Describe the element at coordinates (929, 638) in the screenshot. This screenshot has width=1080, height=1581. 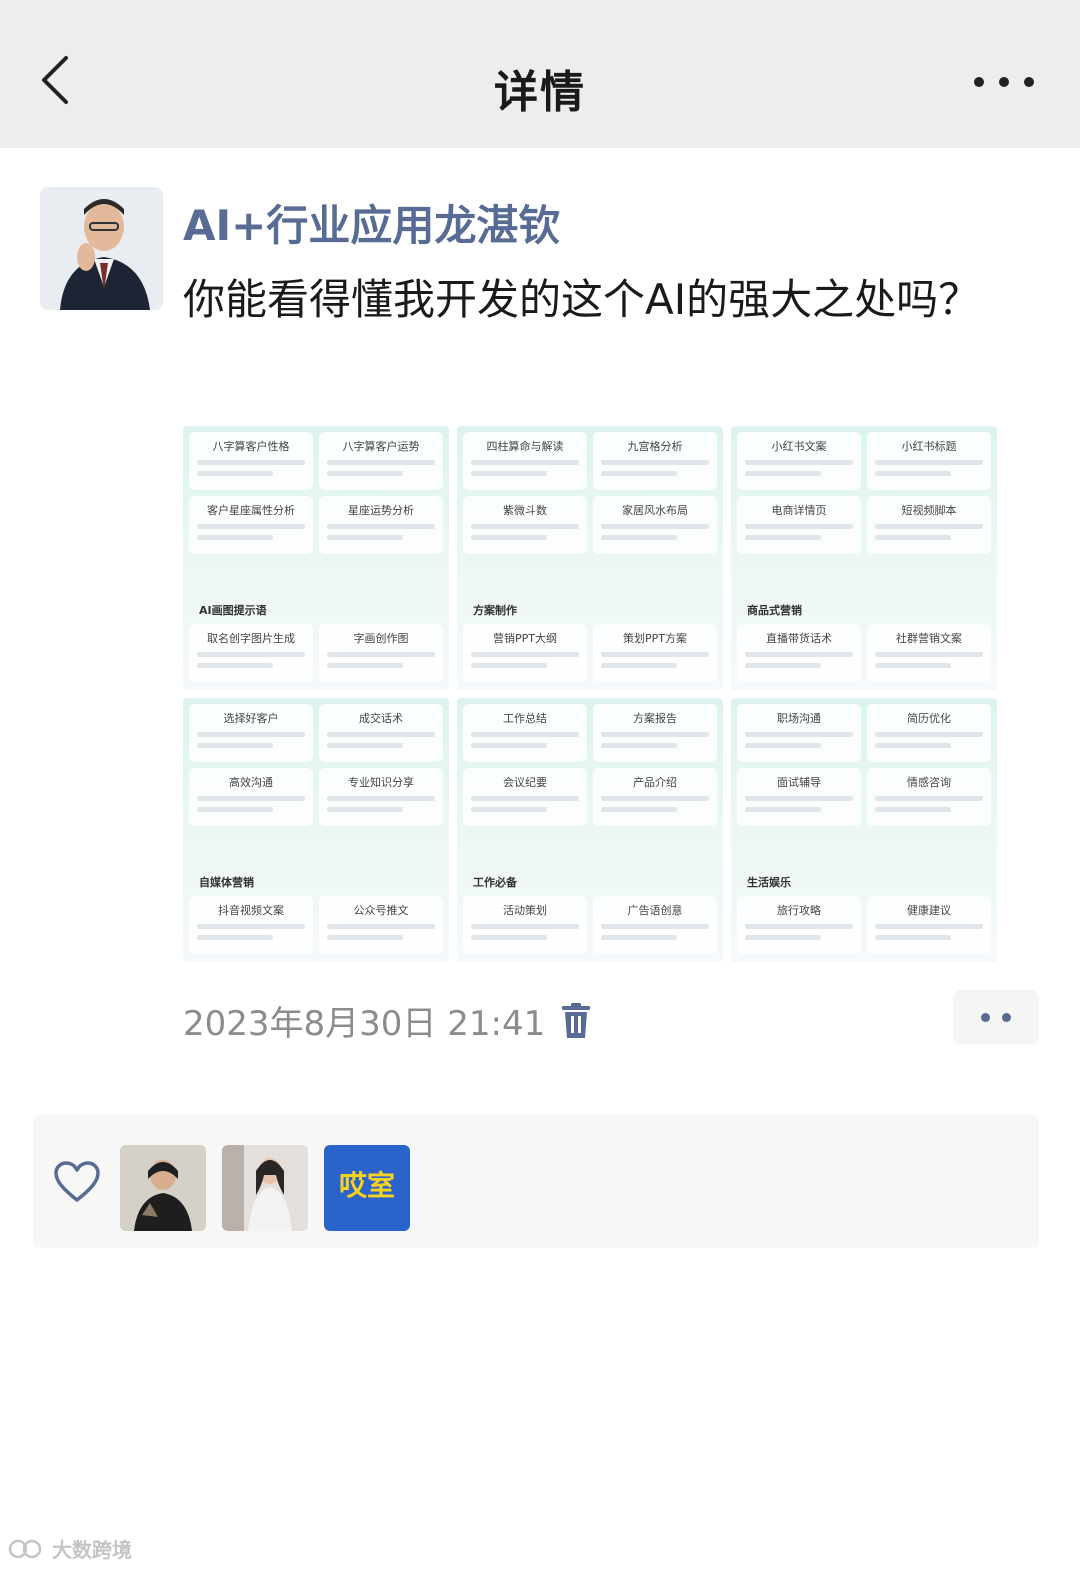
I see `feature-card-title: 社群营销文案` at that location.